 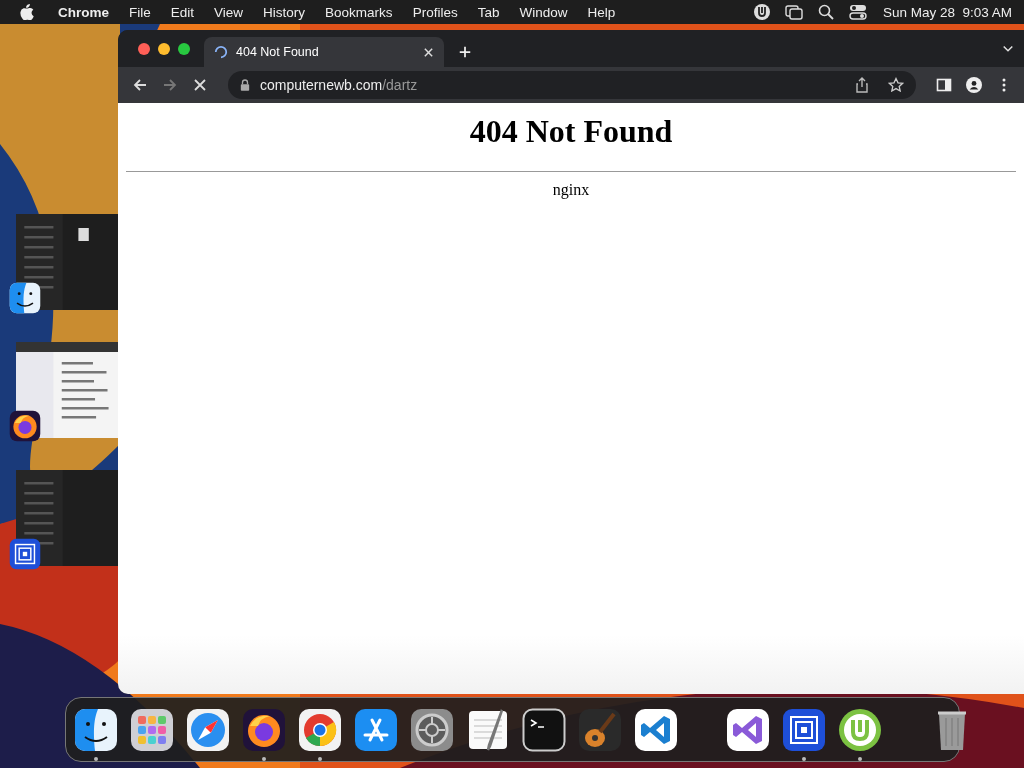 What do you see at coordinates (944, 85) in the screenshot?
I see `side-panel-icon` at bounding box center [944, 85].